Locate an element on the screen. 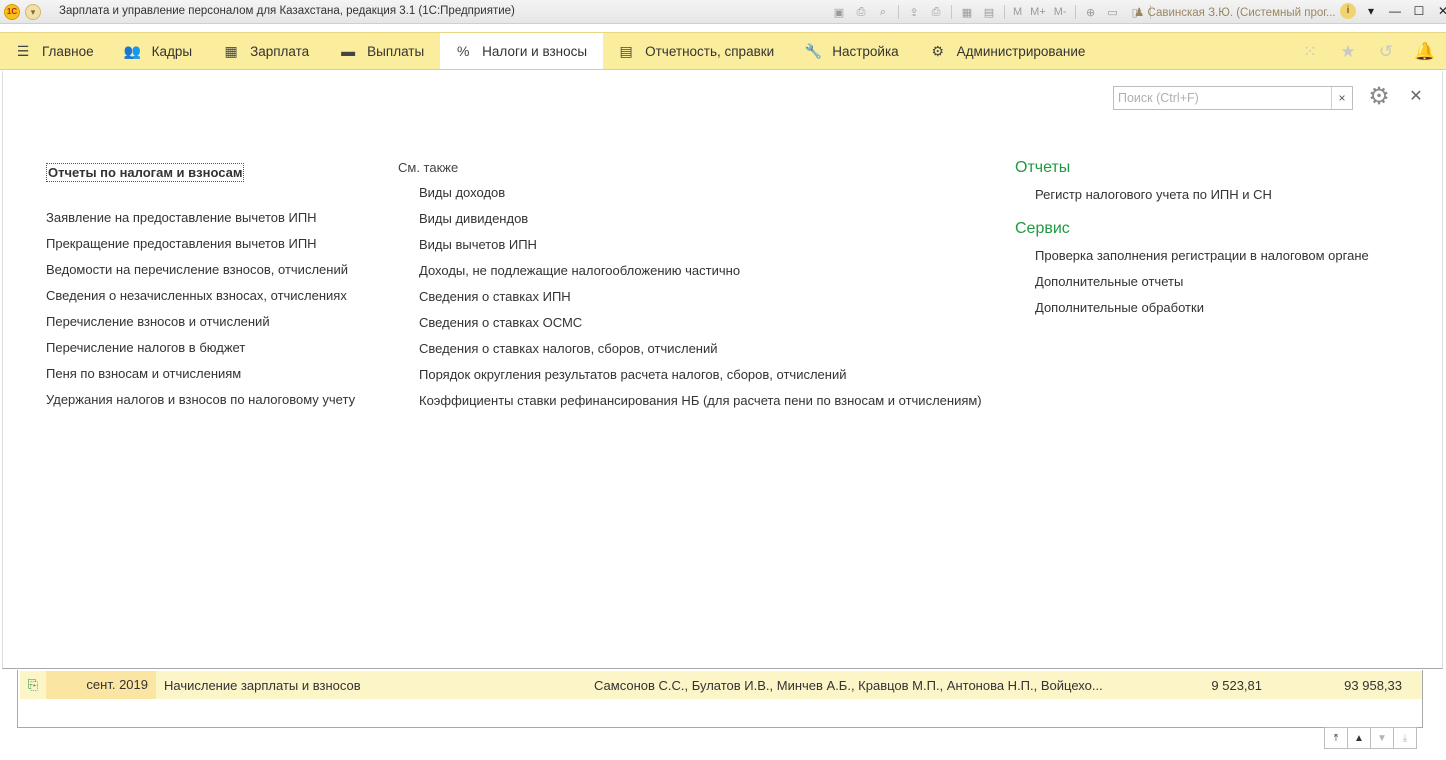 The image size is (1446, 760). app-logo-icon: 1С is located at coordinates (12, 12).